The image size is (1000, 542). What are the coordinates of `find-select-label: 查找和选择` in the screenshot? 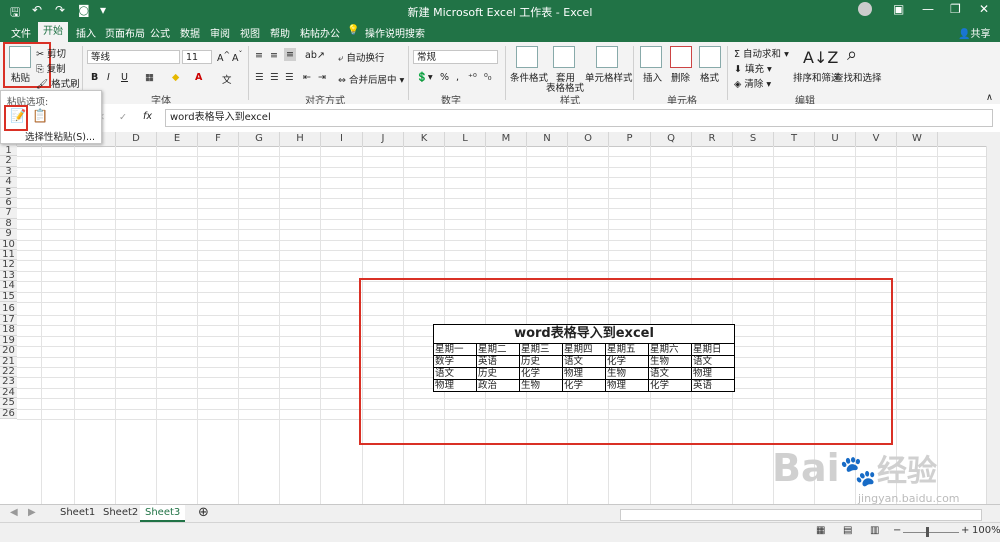 It's located at (858, 77).